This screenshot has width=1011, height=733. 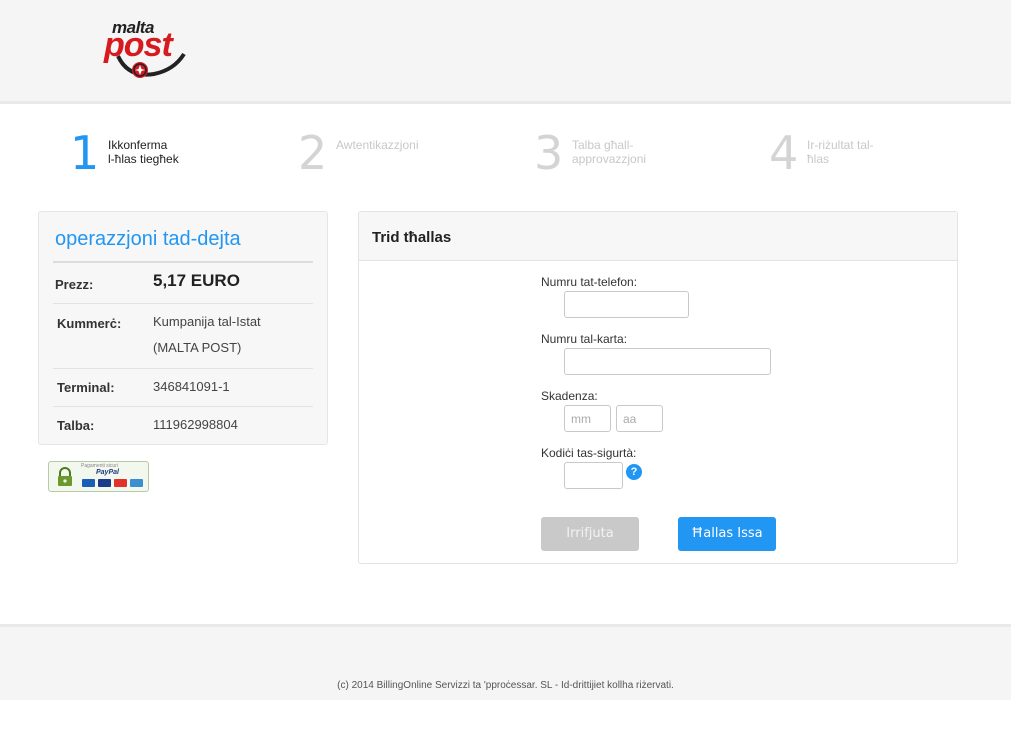 I want to click on terminal-value: 346841091-1, so click(x=191, y=386).